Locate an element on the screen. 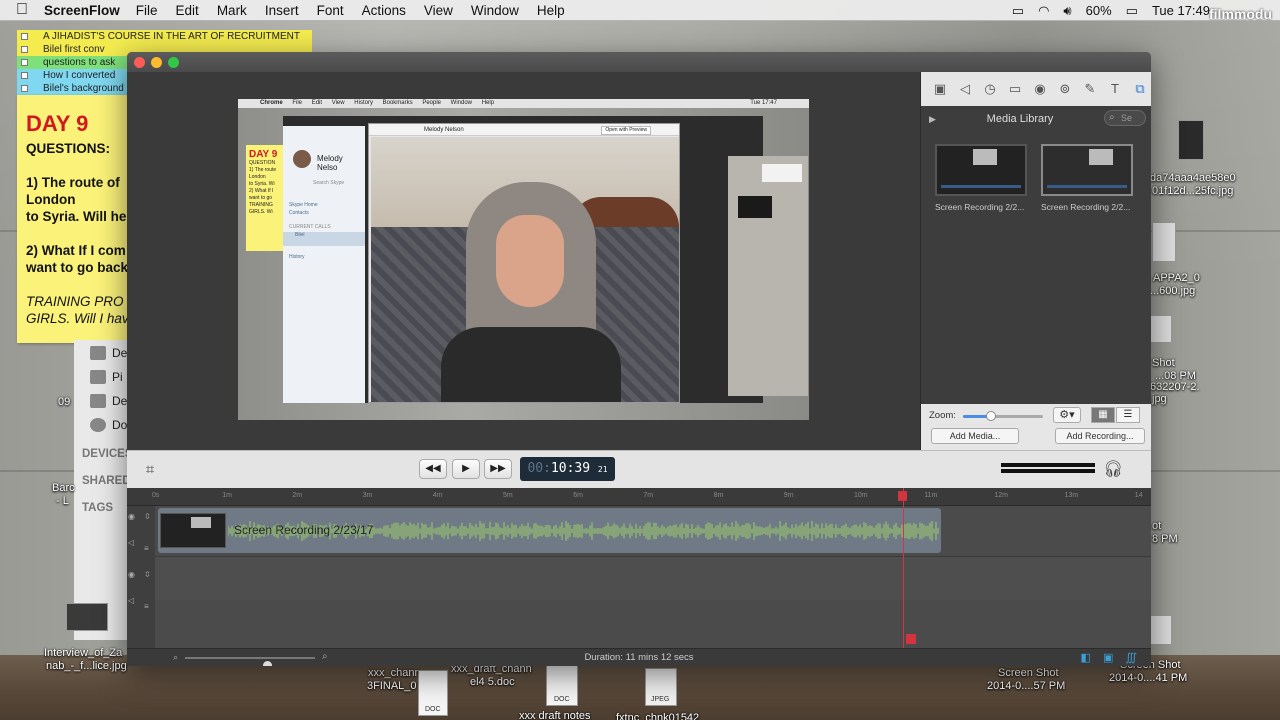 The width and height of the screenshot is (1280, 720). battery-percent: 60% is located at coordinates (1099, 10).